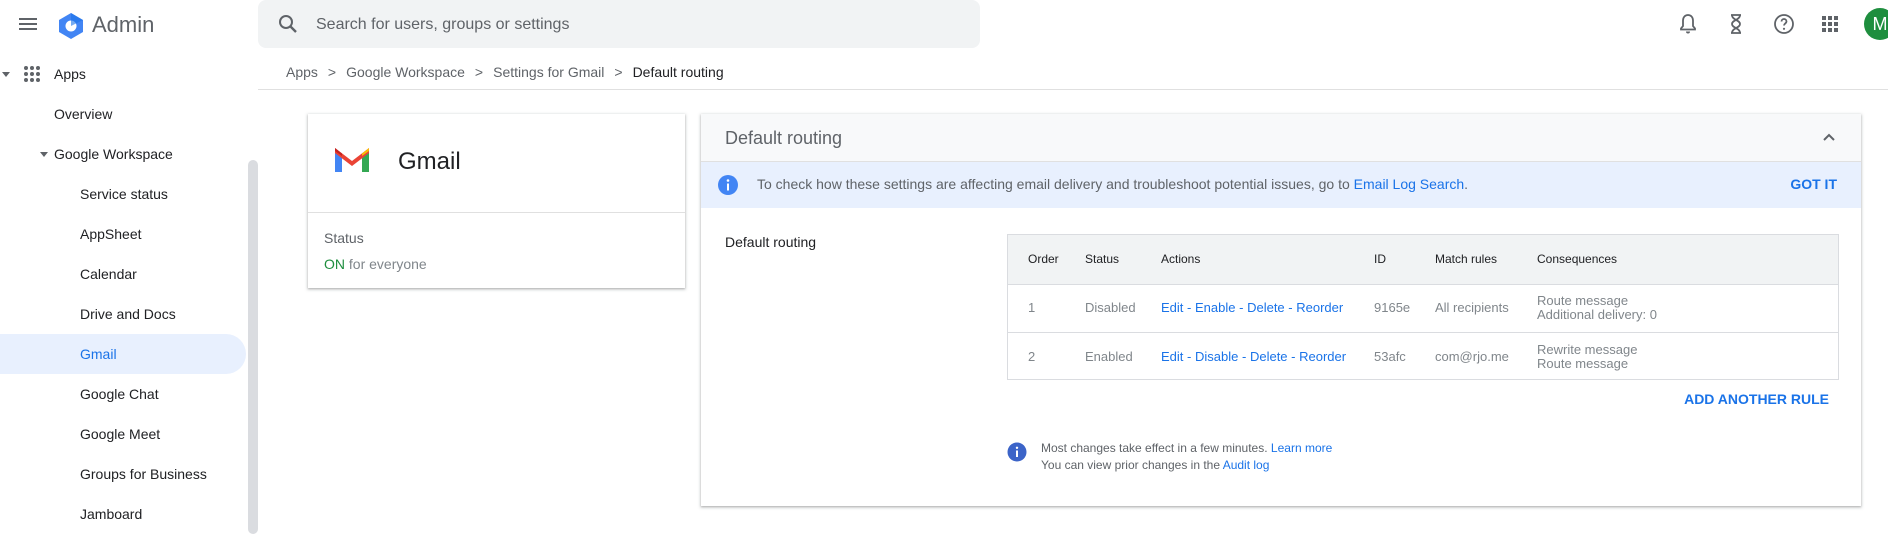 The width and height of the screenshot is (1888, 534). Describe the element at coordinates (771, 242) in the screenshot. I see `section-label: Default routing` at that location.